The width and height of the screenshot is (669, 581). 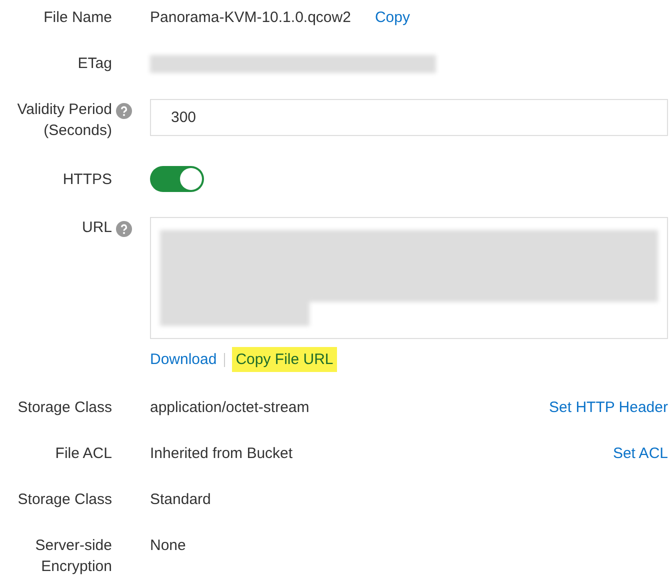 What do you see at coordinates (180, 500) in the screenshot?
I see `field-value: Standard` at bounding box center [180, 500].